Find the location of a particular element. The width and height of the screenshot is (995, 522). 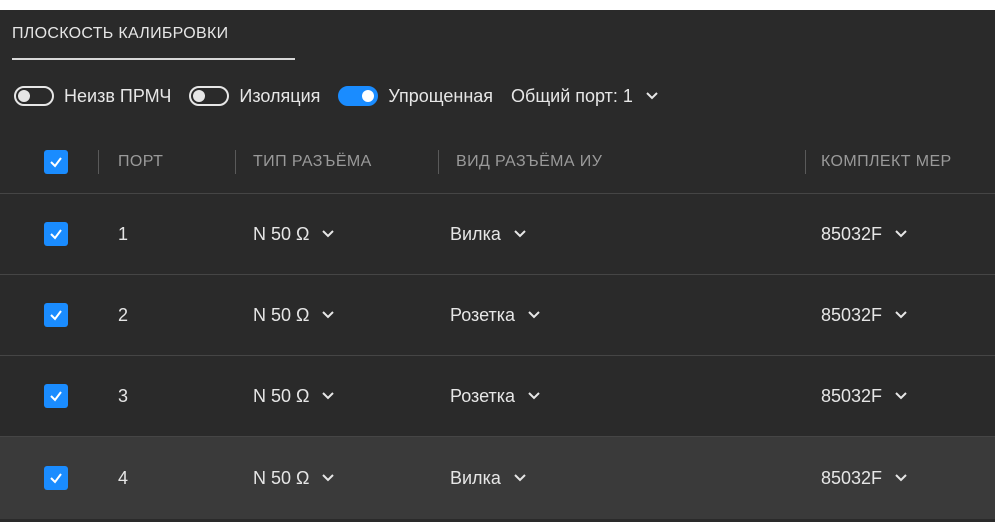

common-port-dropdown: Общий порт: 1 is located at coordinates (585, 96).